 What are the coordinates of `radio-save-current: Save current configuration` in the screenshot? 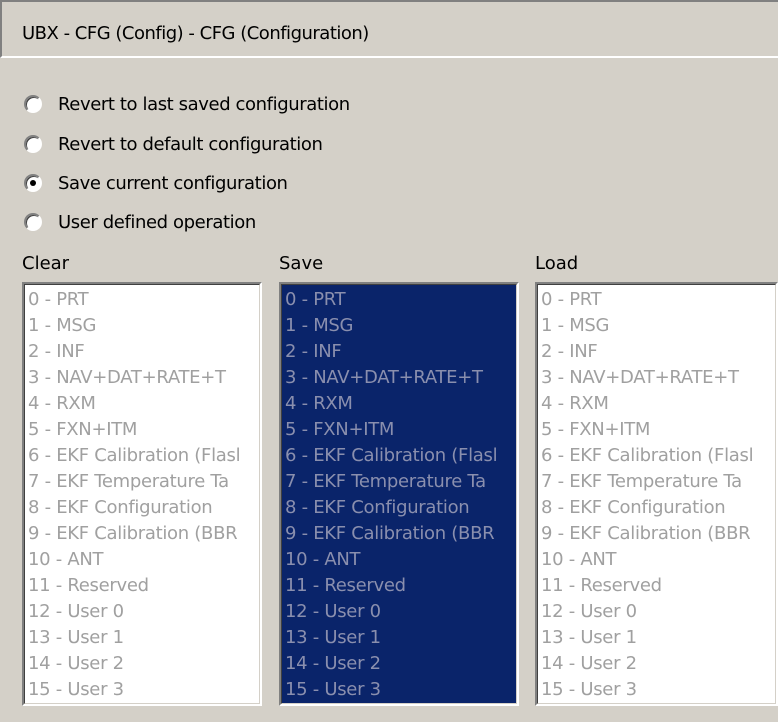 It's located at (156, 183).